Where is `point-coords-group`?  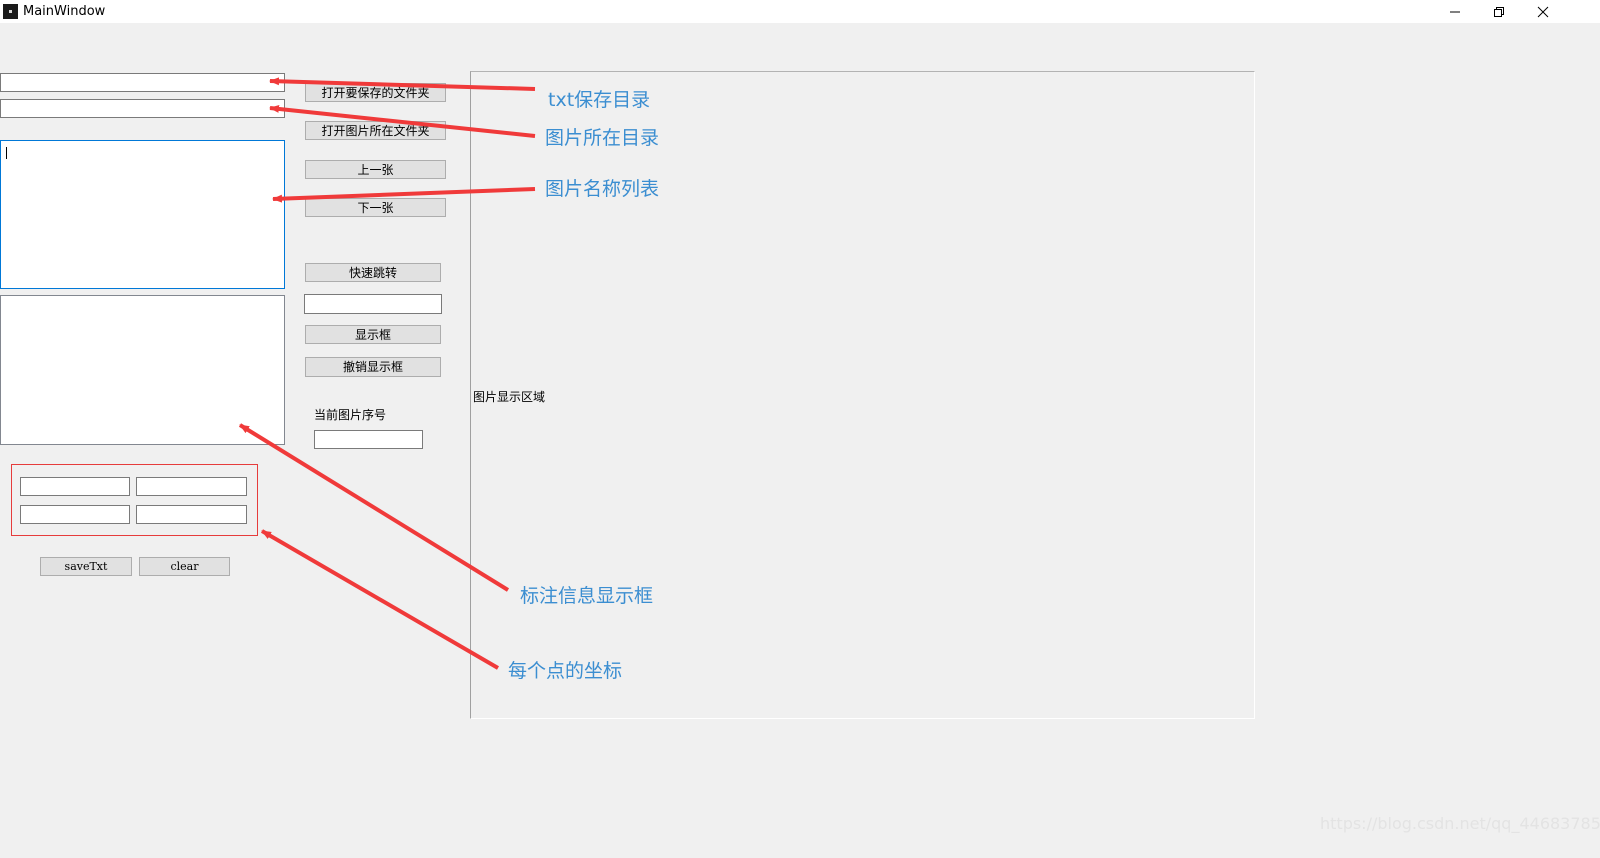
point-coords-group is located at coordinates (134, 500).